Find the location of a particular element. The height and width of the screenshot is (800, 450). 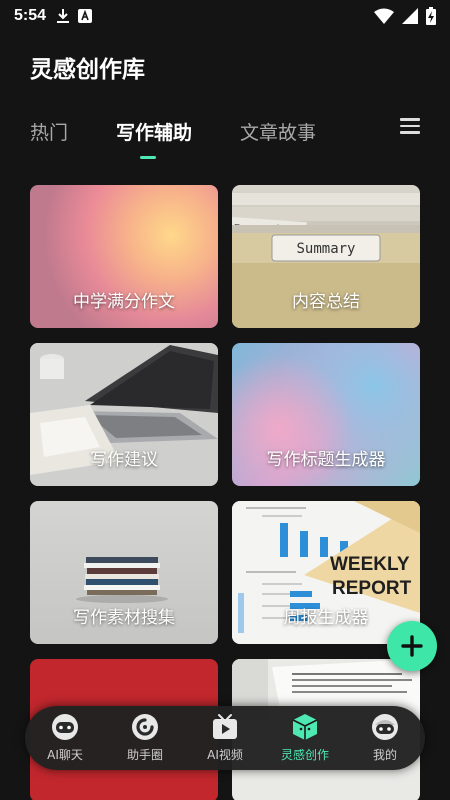

card-title-generator: 写作标题生成器 is located at coordinates (326, 414).